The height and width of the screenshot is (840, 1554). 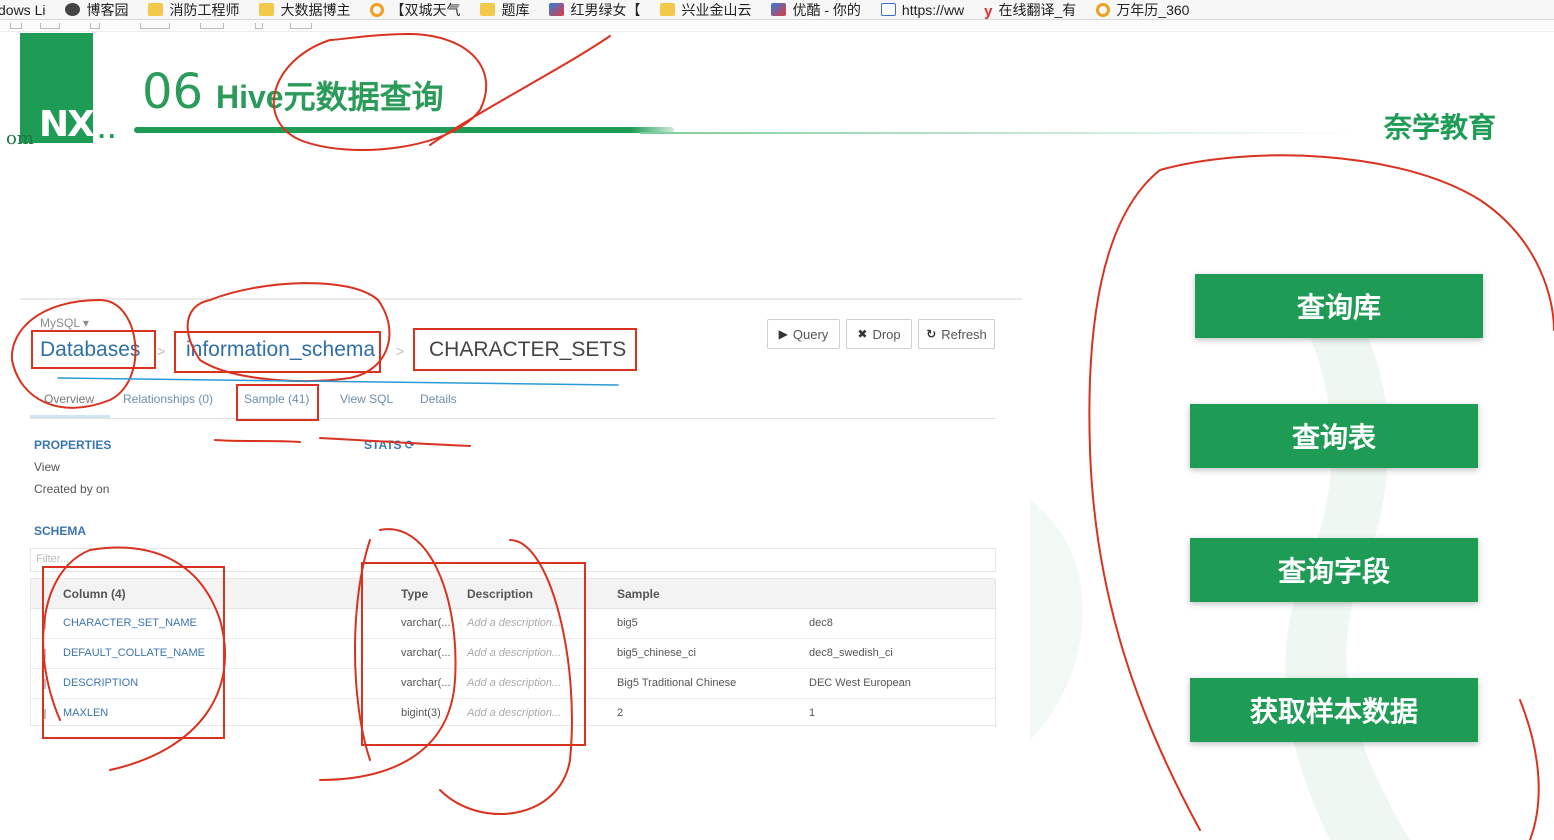 I want to click on bookmark-calendar: 万年历_360, so click(x=1142, y=9).